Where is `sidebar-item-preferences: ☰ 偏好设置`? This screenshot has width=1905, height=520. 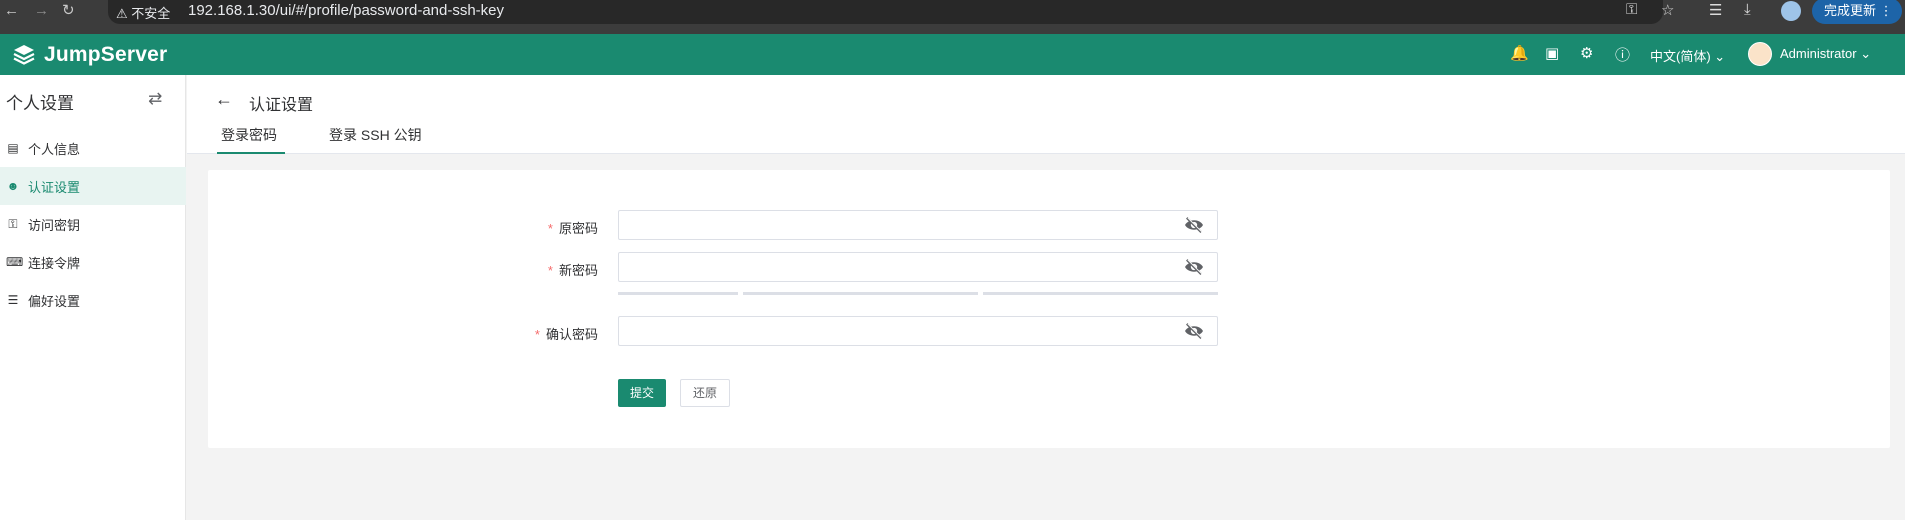
sidebar-item-preferences: ☰ 偏好设置 is located at coordinates (93, 300).